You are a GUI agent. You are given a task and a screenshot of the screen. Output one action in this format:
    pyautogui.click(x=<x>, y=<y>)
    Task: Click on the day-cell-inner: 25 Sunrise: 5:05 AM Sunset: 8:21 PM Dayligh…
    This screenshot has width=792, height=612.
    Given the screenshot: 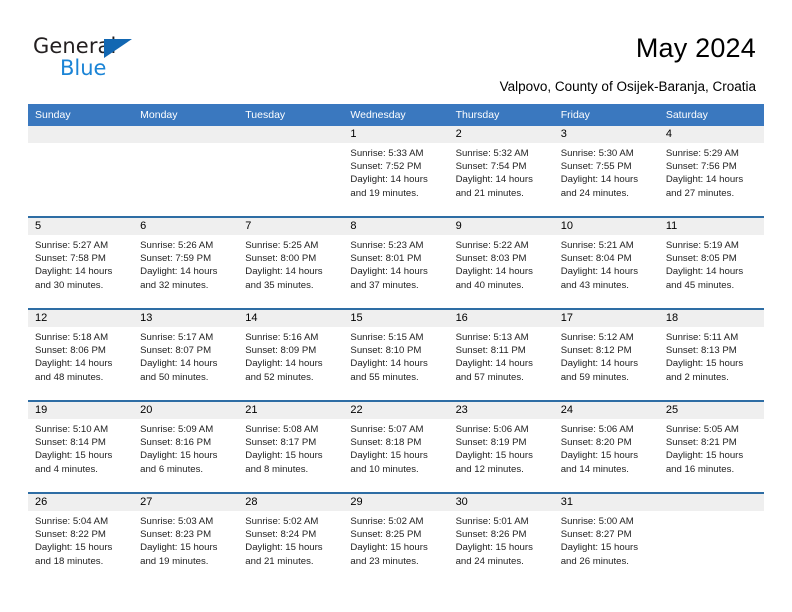 What is the action you would take?
    pyautogui.click(x=711, y=447)
    